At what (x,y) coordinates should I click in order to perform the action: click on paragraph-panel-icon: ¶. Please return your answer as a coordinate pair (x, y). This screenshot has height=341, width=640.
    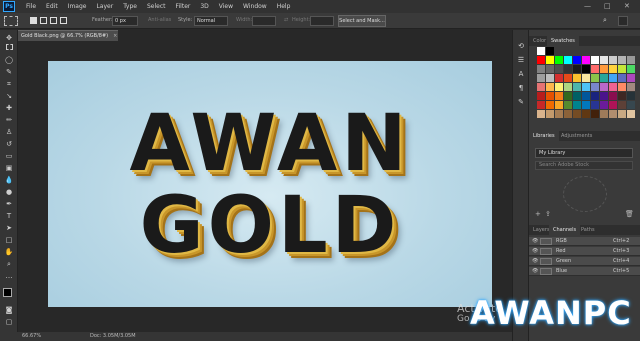
    Looking at the image, I should click on (521, 88).